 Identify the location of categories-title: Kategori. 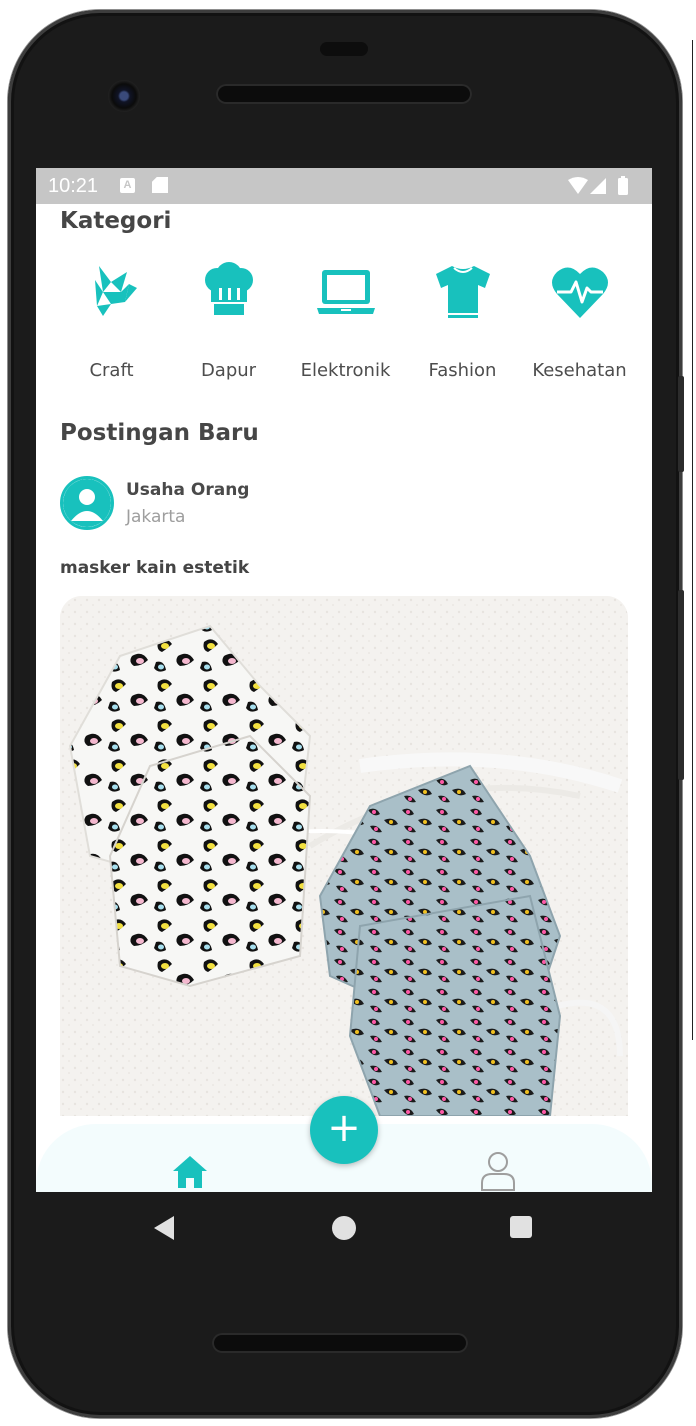
(116, 221).